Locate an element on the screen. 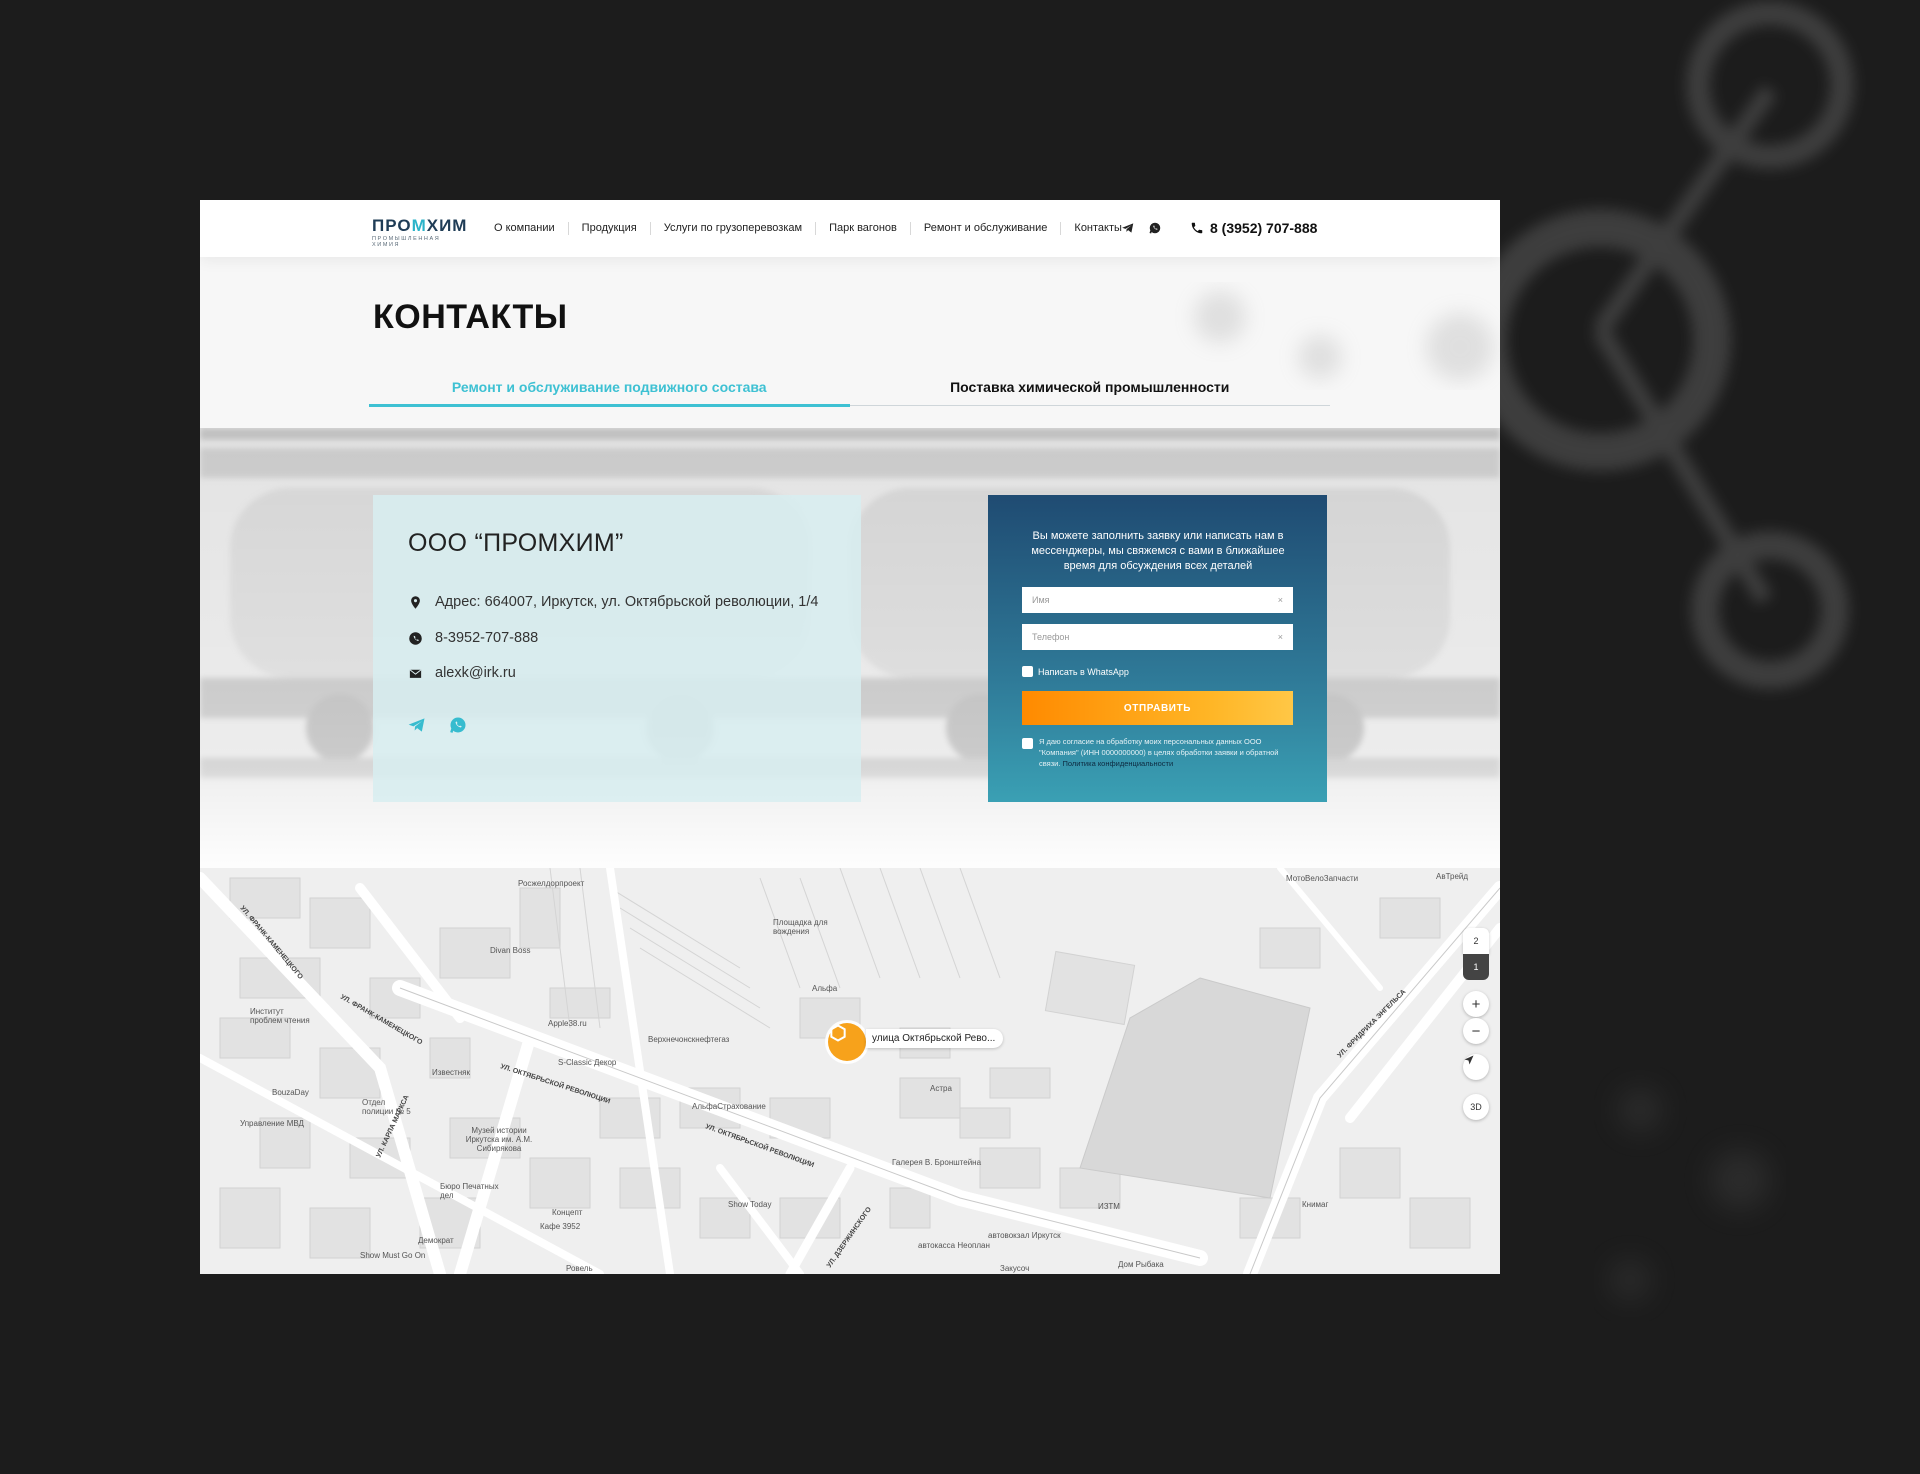  map-label: Отдел полиции № 5 is located at coordinates (386, 1107).